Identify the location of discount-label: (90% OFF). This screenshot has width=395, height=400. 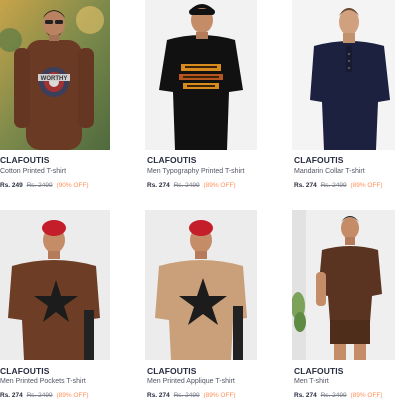
(72, 185).